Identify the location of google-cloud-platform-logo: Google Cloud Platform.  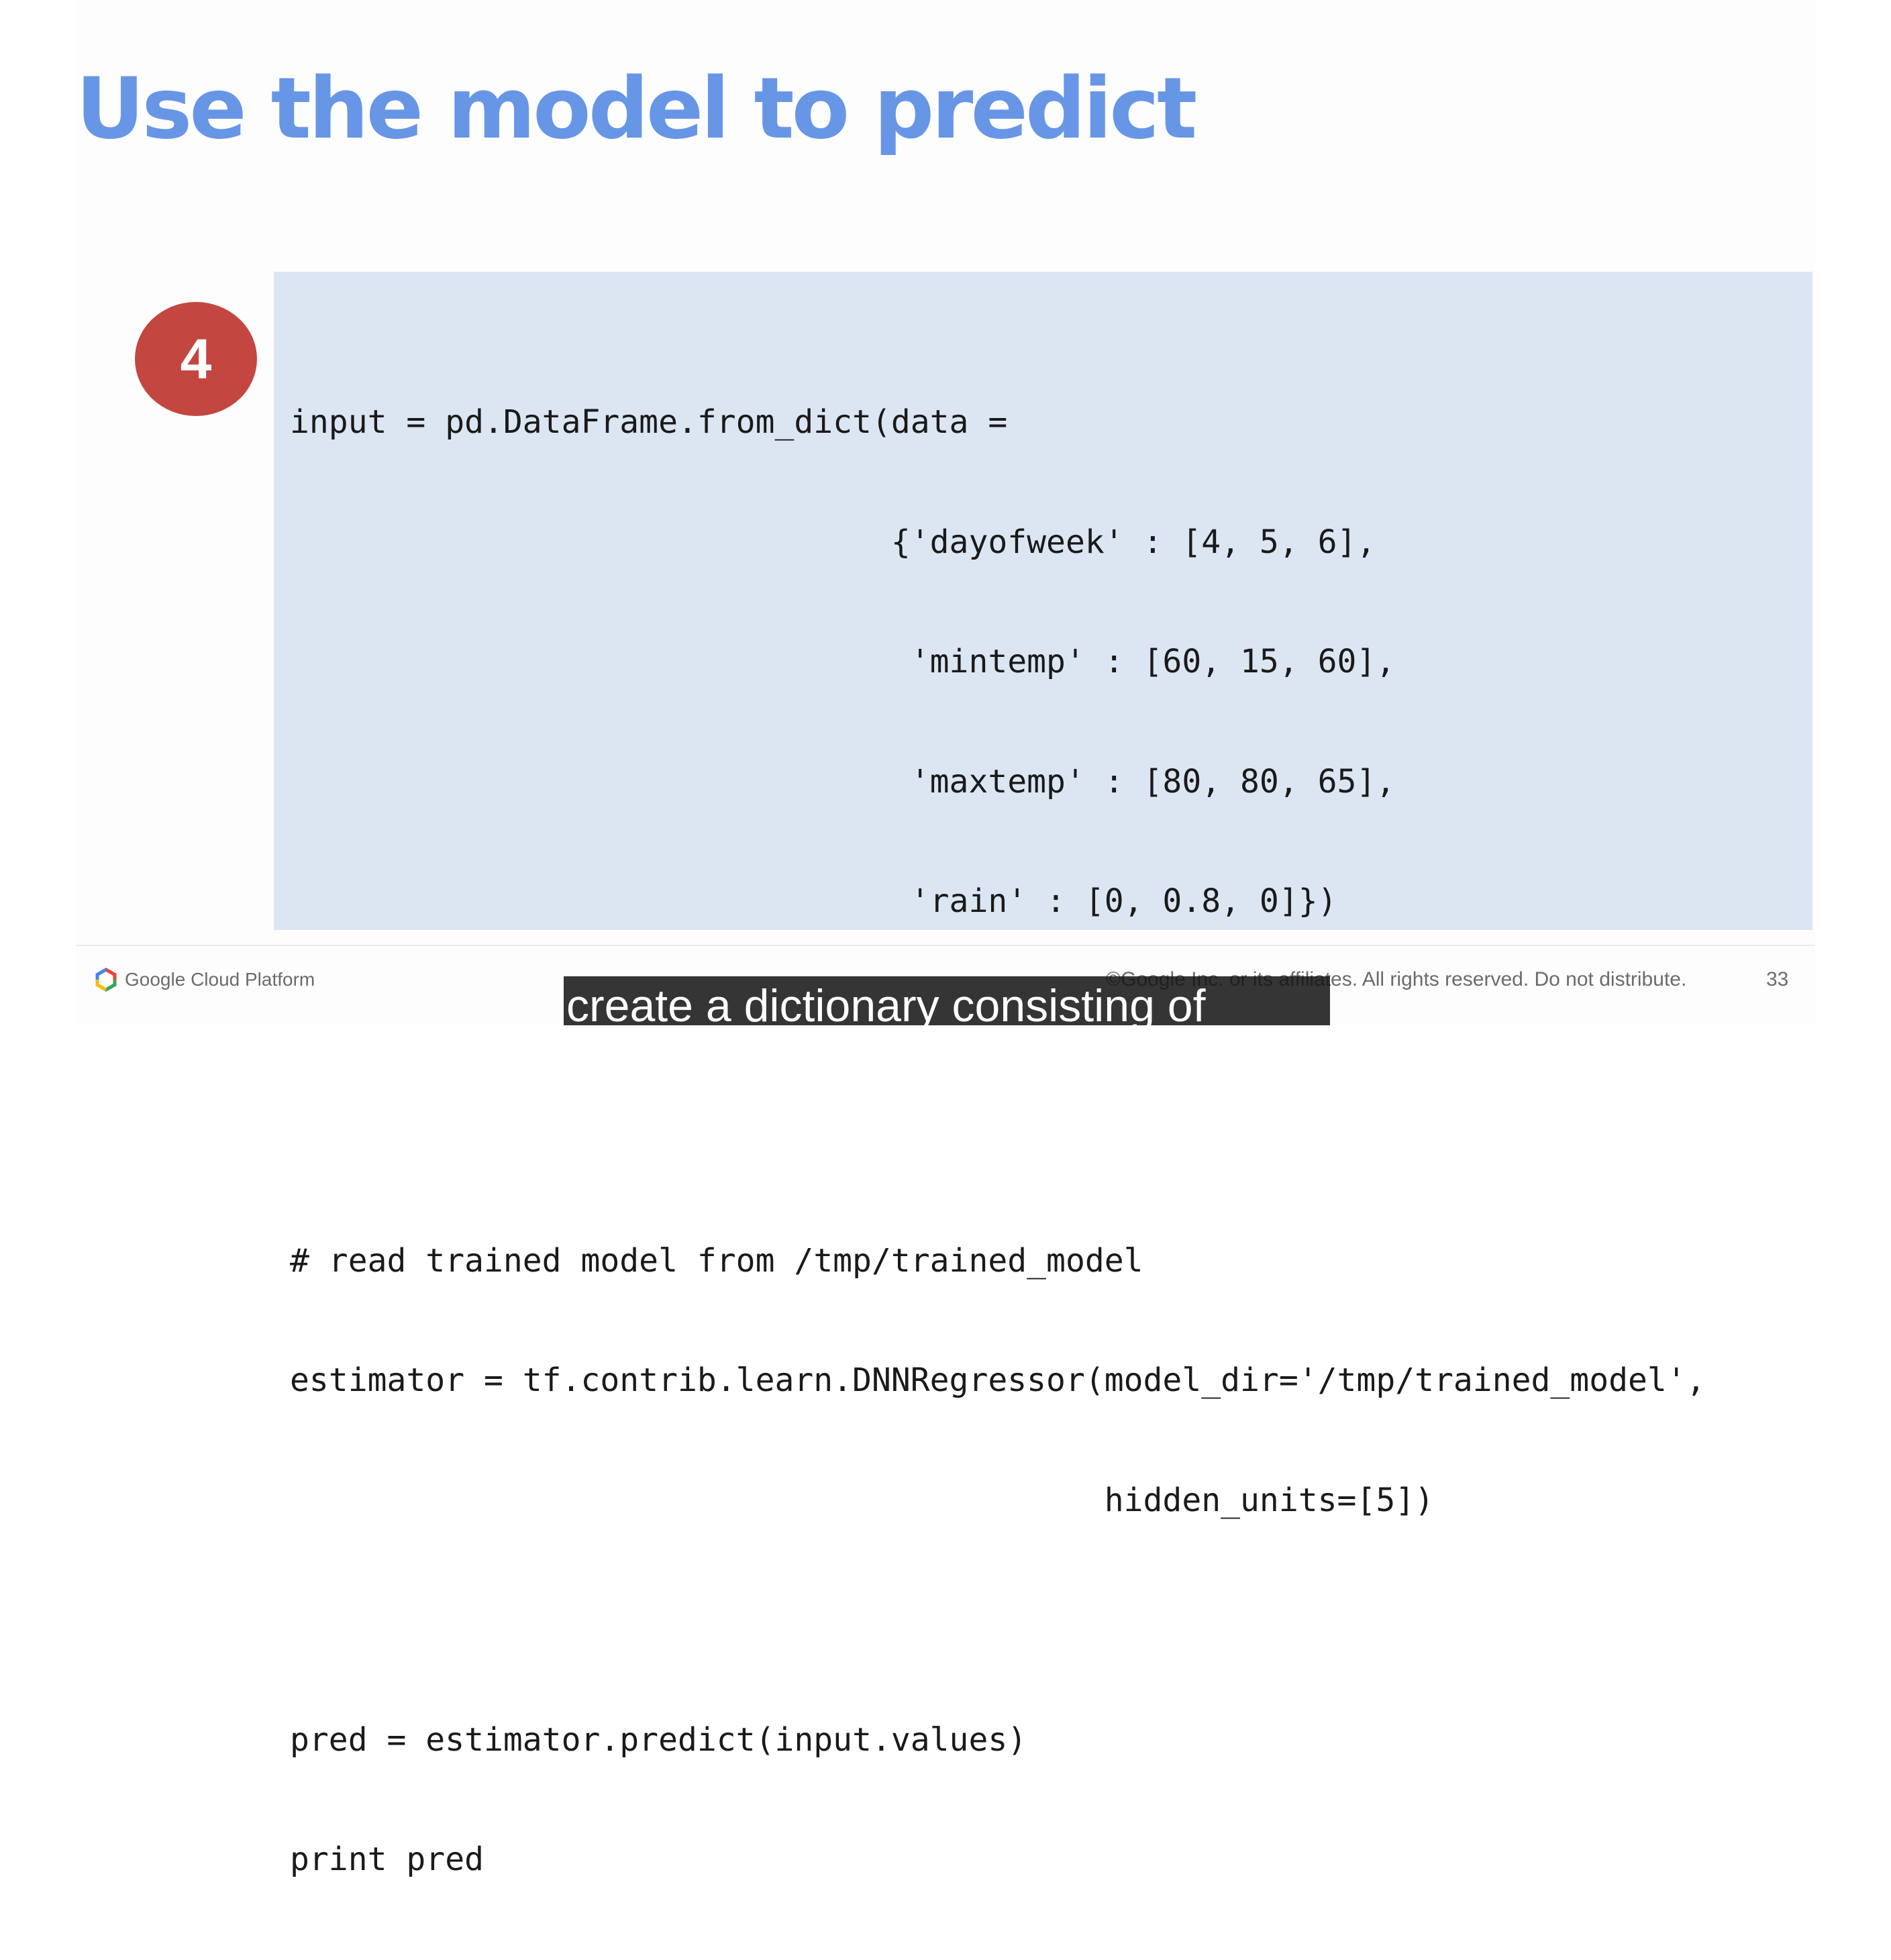
(204, 979).